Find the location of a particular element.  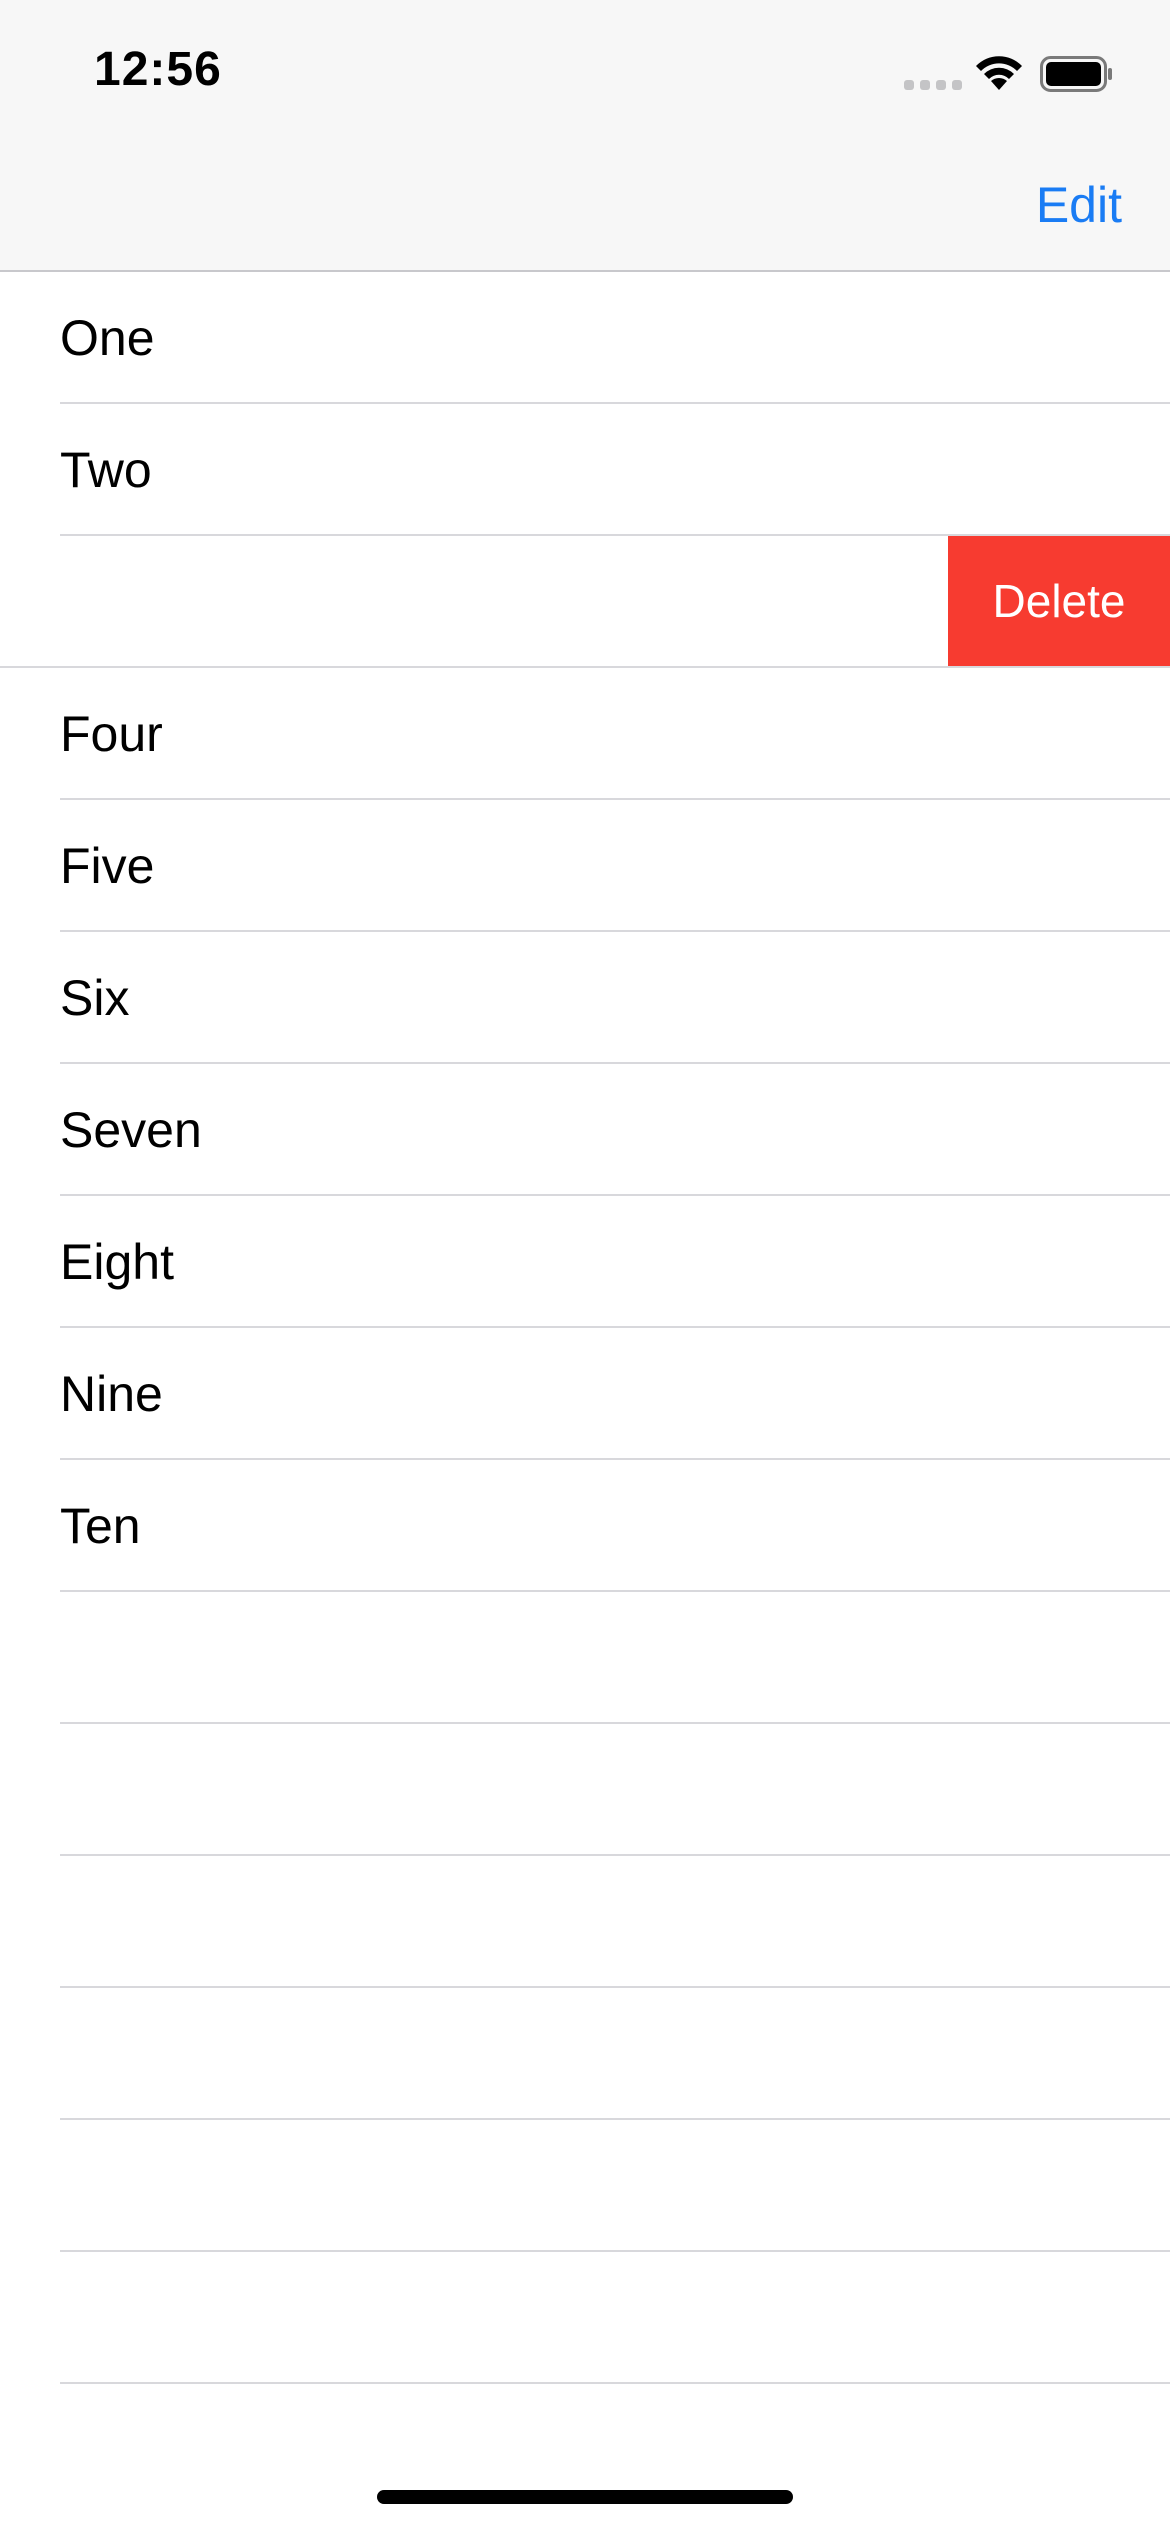

row-label: Nine is located at coordinates (111, 1394).